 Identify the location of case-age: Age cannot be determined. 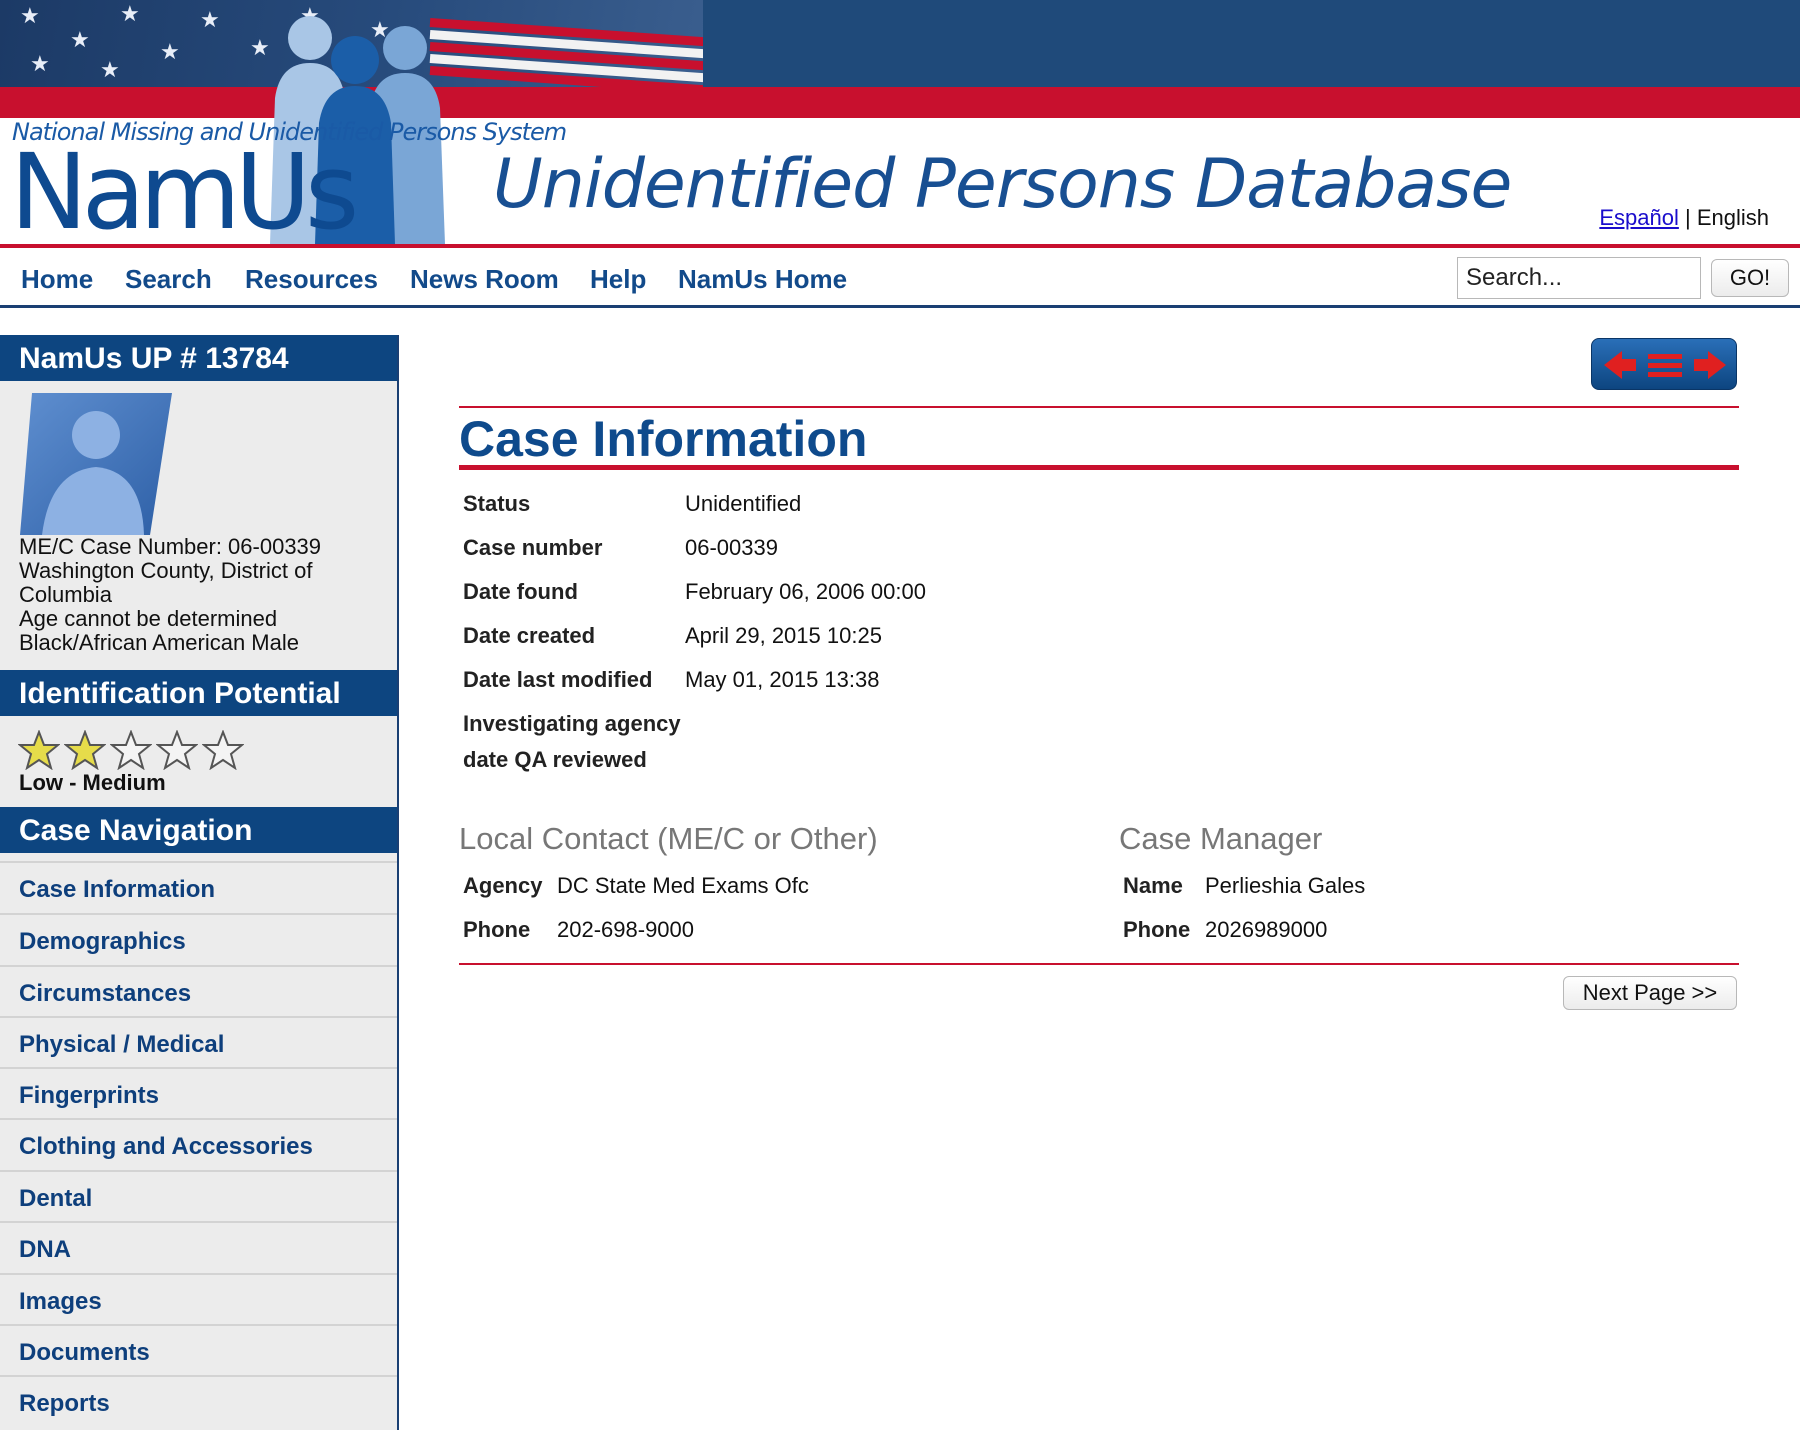
(148, 618).